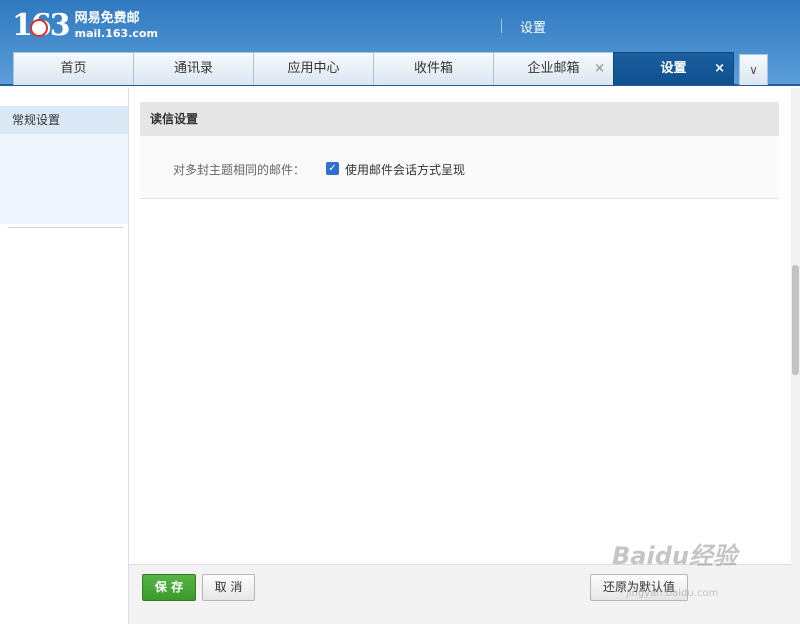 This screenshot has height=624, width=800. I want to click on tab-label: 收件箱, so click(433, 68).